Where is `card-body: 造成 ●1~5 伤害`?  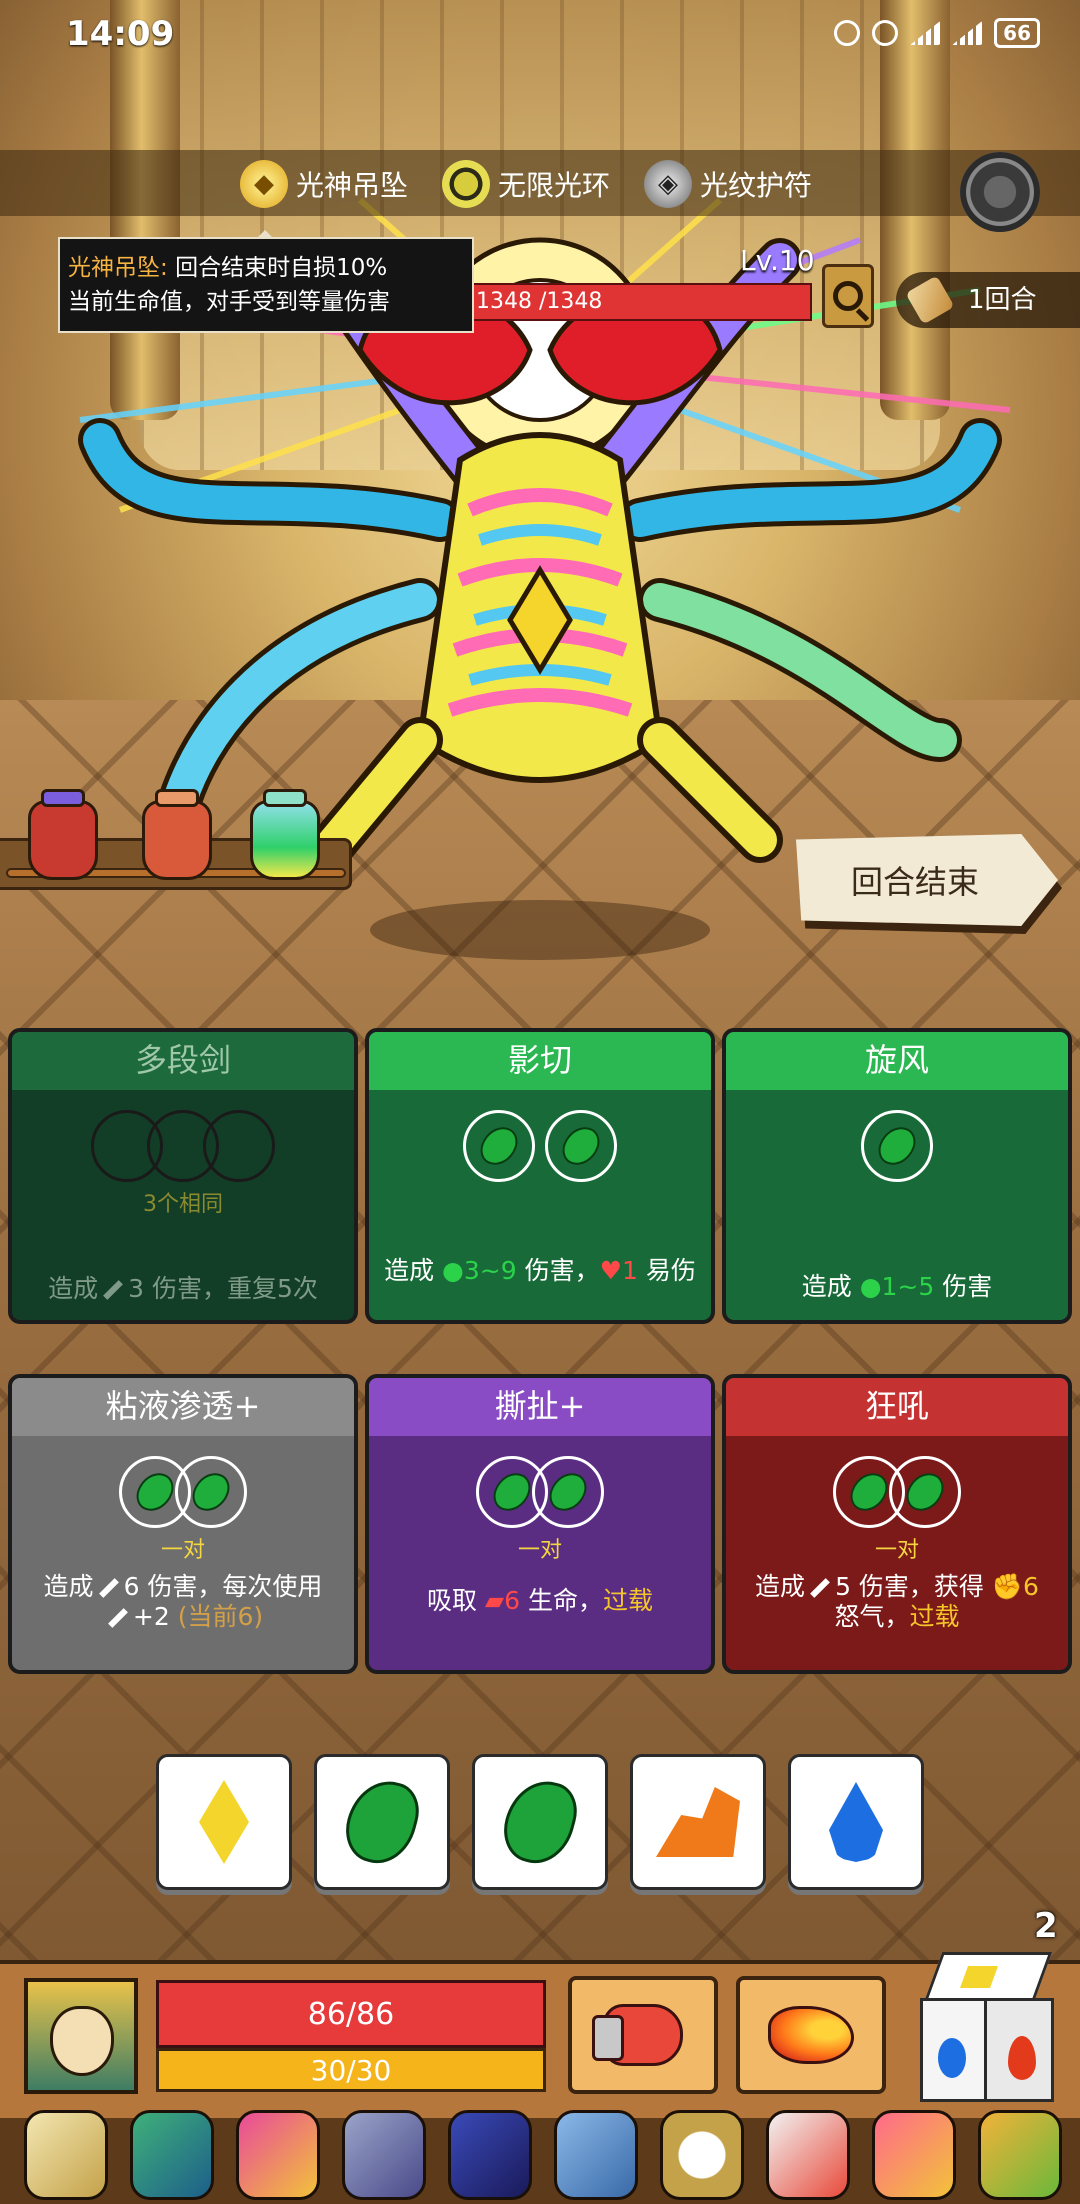 card-body: 造成 ●1~5 伤害 is located at coordinates (897, 1205).